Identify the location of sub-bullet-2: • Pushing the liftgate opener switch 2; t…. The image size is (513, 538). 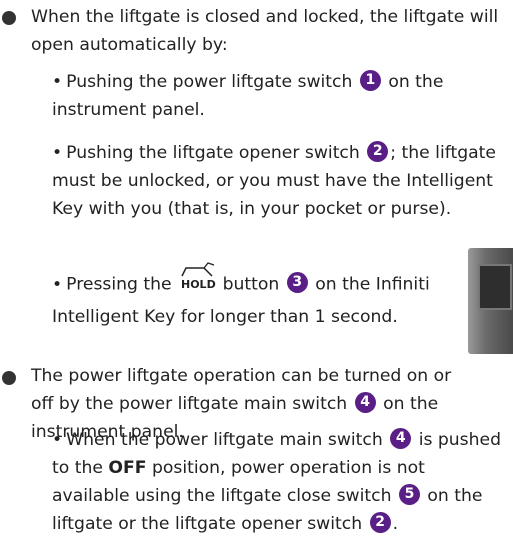
(274, 179).